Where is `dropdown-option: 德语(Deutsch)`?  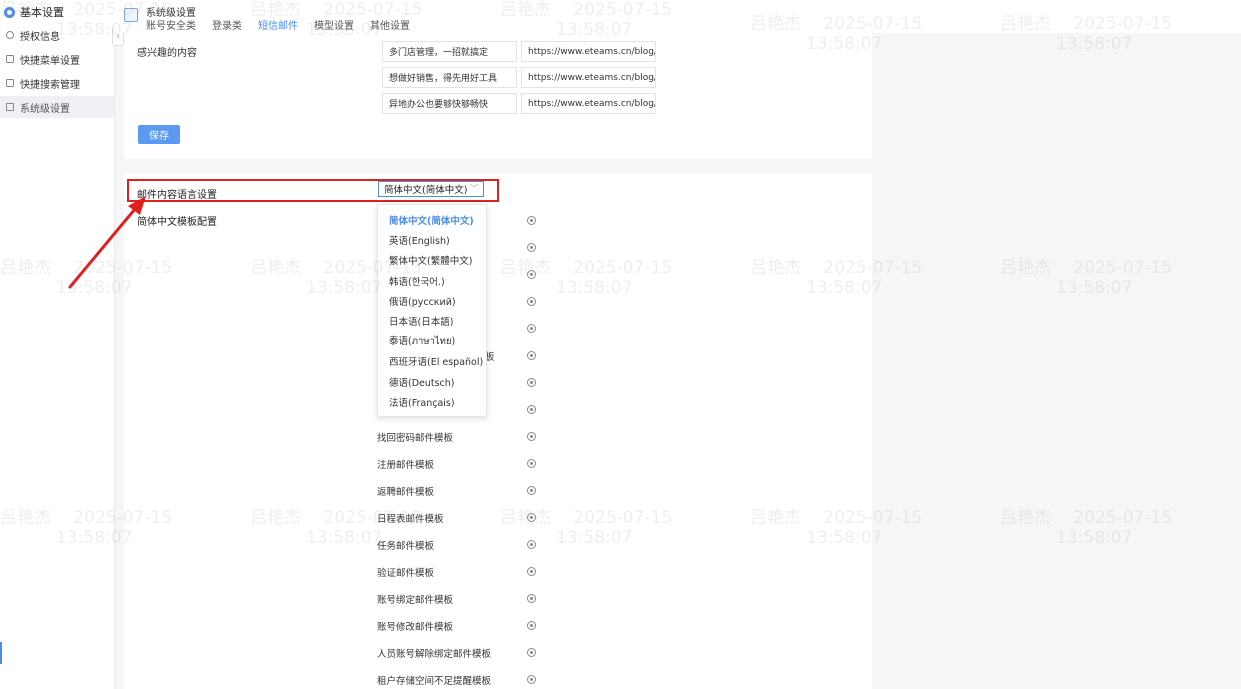
dropdown-option: 德语(Deutsch) is located at coordinates (432, 382).